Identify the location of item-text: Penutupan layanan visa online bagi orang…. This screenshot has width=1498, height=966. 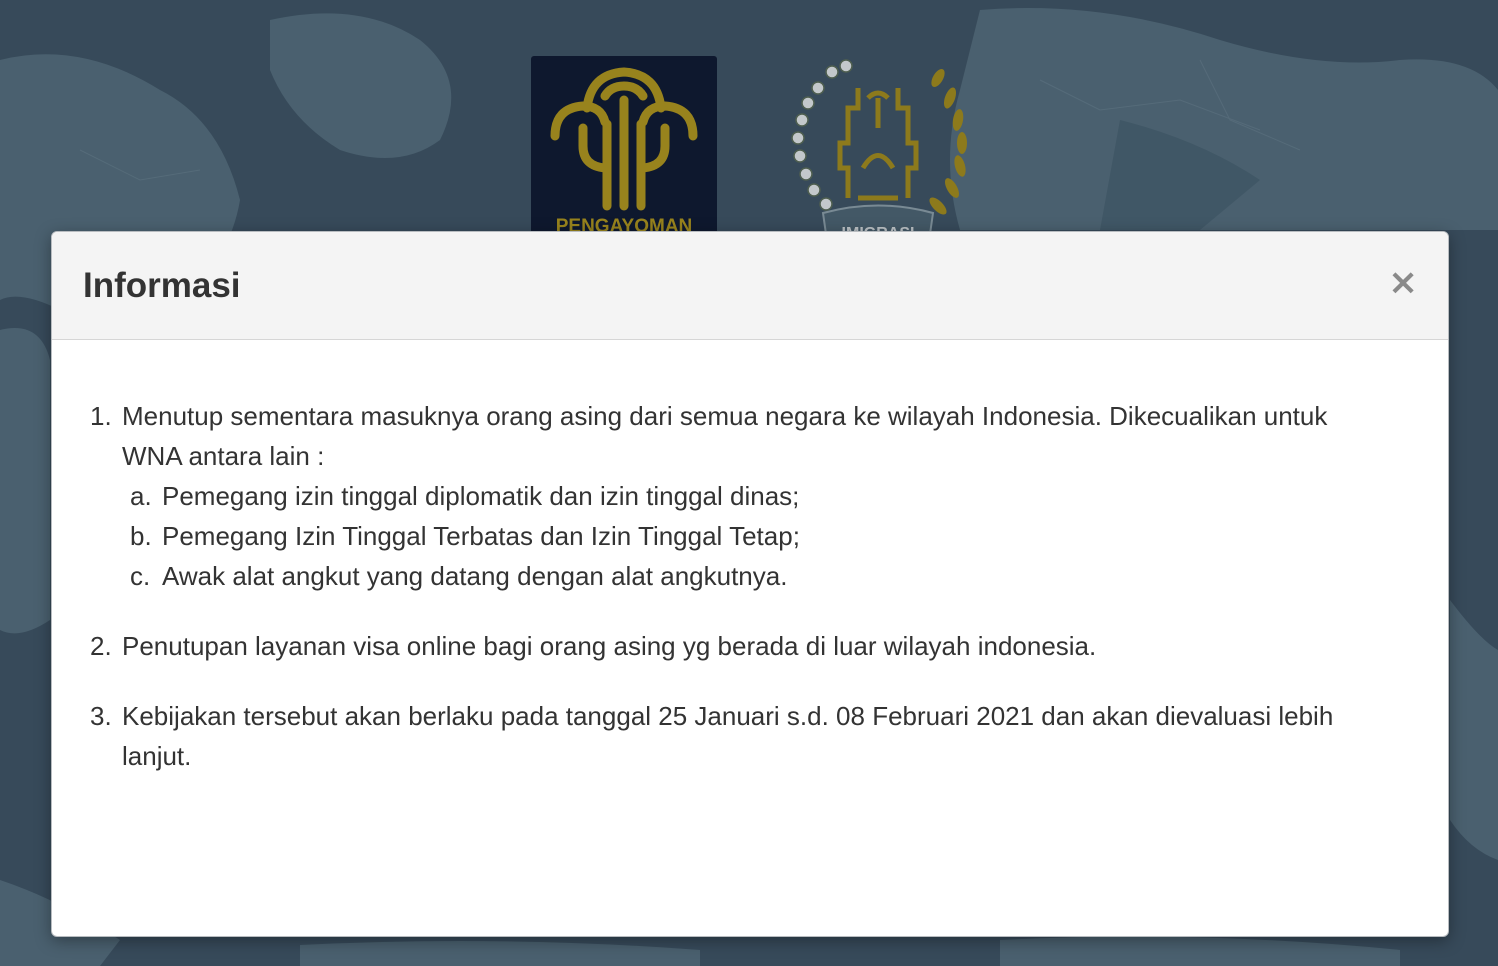
(609, 646).